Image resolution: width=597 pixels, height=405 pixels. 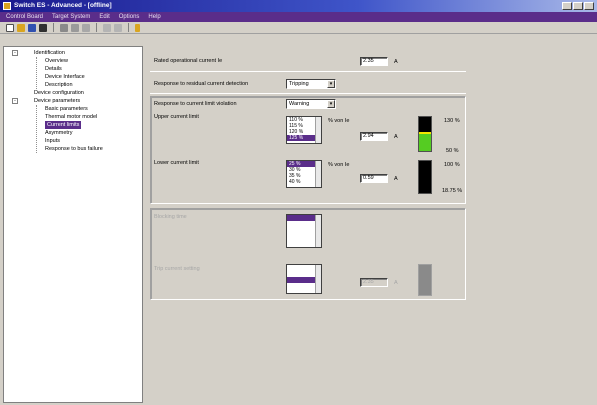 I want to click on lower-limit-label: Lower current limit, so click(x=176, y=163).